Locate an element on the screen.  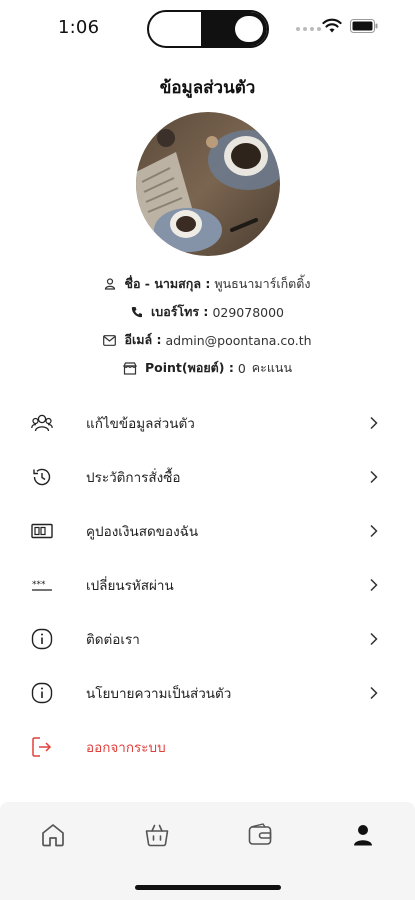
point-value: 0 is located at coordinates (241, 368).